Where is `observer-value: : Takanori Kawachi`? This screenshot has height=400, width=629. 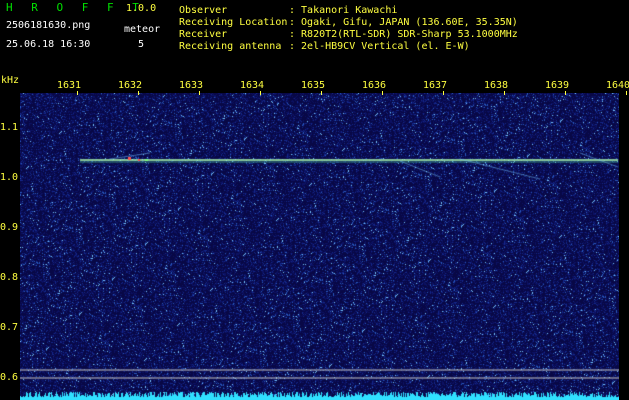 observer-value: : Takanori Kawachi is located at coordinates (343, 10).